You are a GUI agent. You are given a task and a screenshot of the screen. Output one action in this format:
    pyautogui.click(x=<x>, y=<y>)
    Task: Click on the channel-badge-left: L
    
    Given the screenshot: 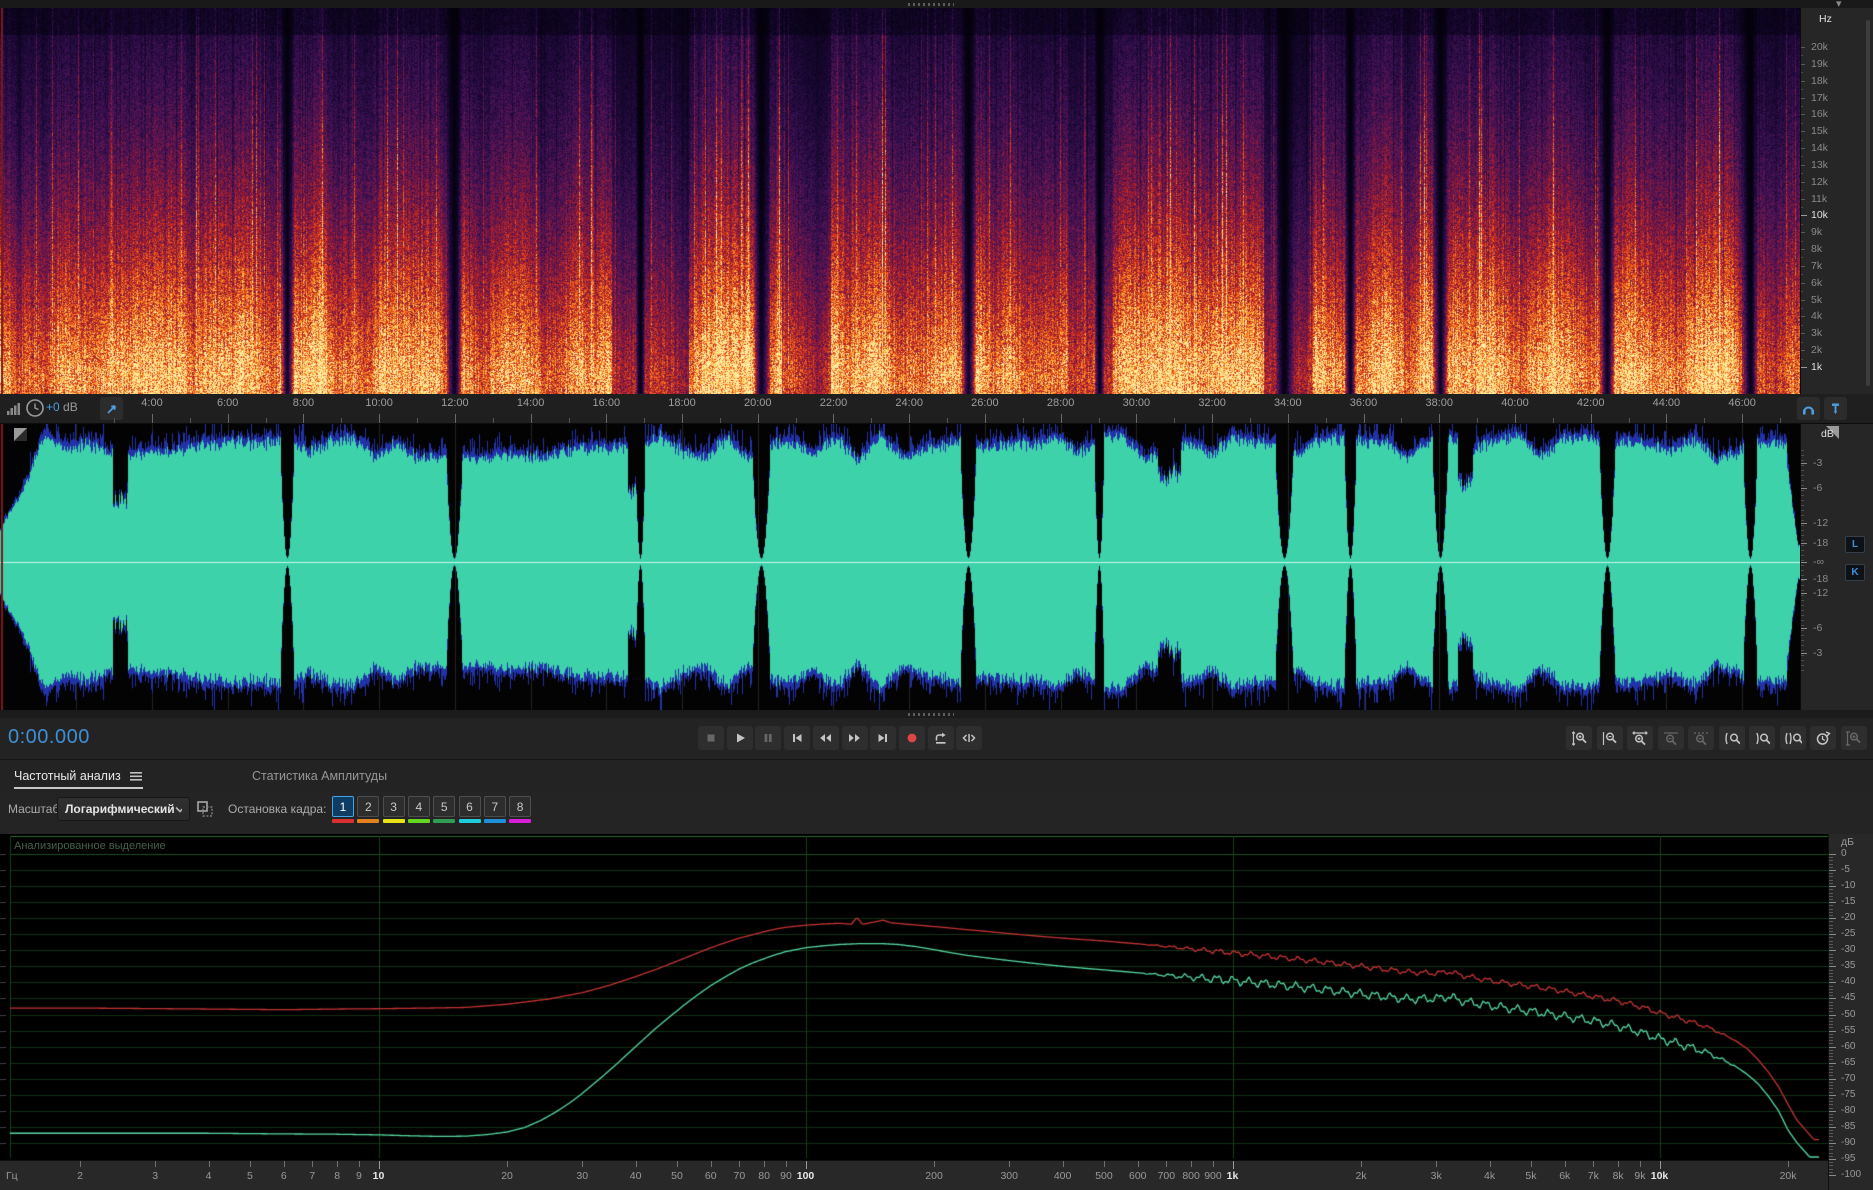 What is the action you would take?
    pyautogui.click(x=1855, y=544)
    